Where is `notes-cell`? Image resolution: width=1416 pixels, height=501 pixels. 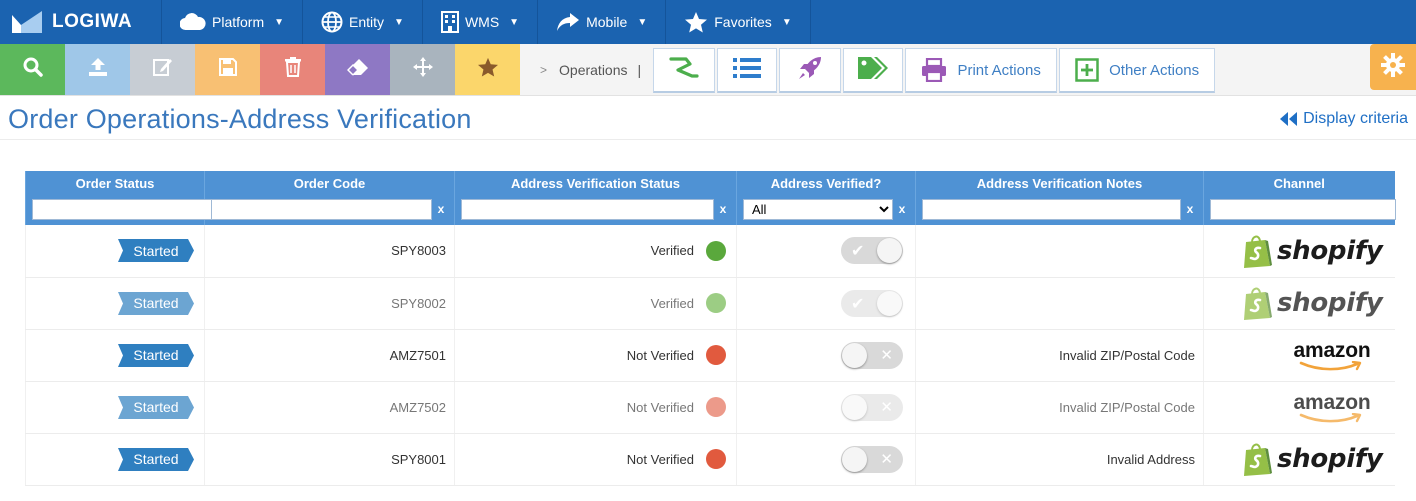 notes-cell is located at coordinates (1059, 303).